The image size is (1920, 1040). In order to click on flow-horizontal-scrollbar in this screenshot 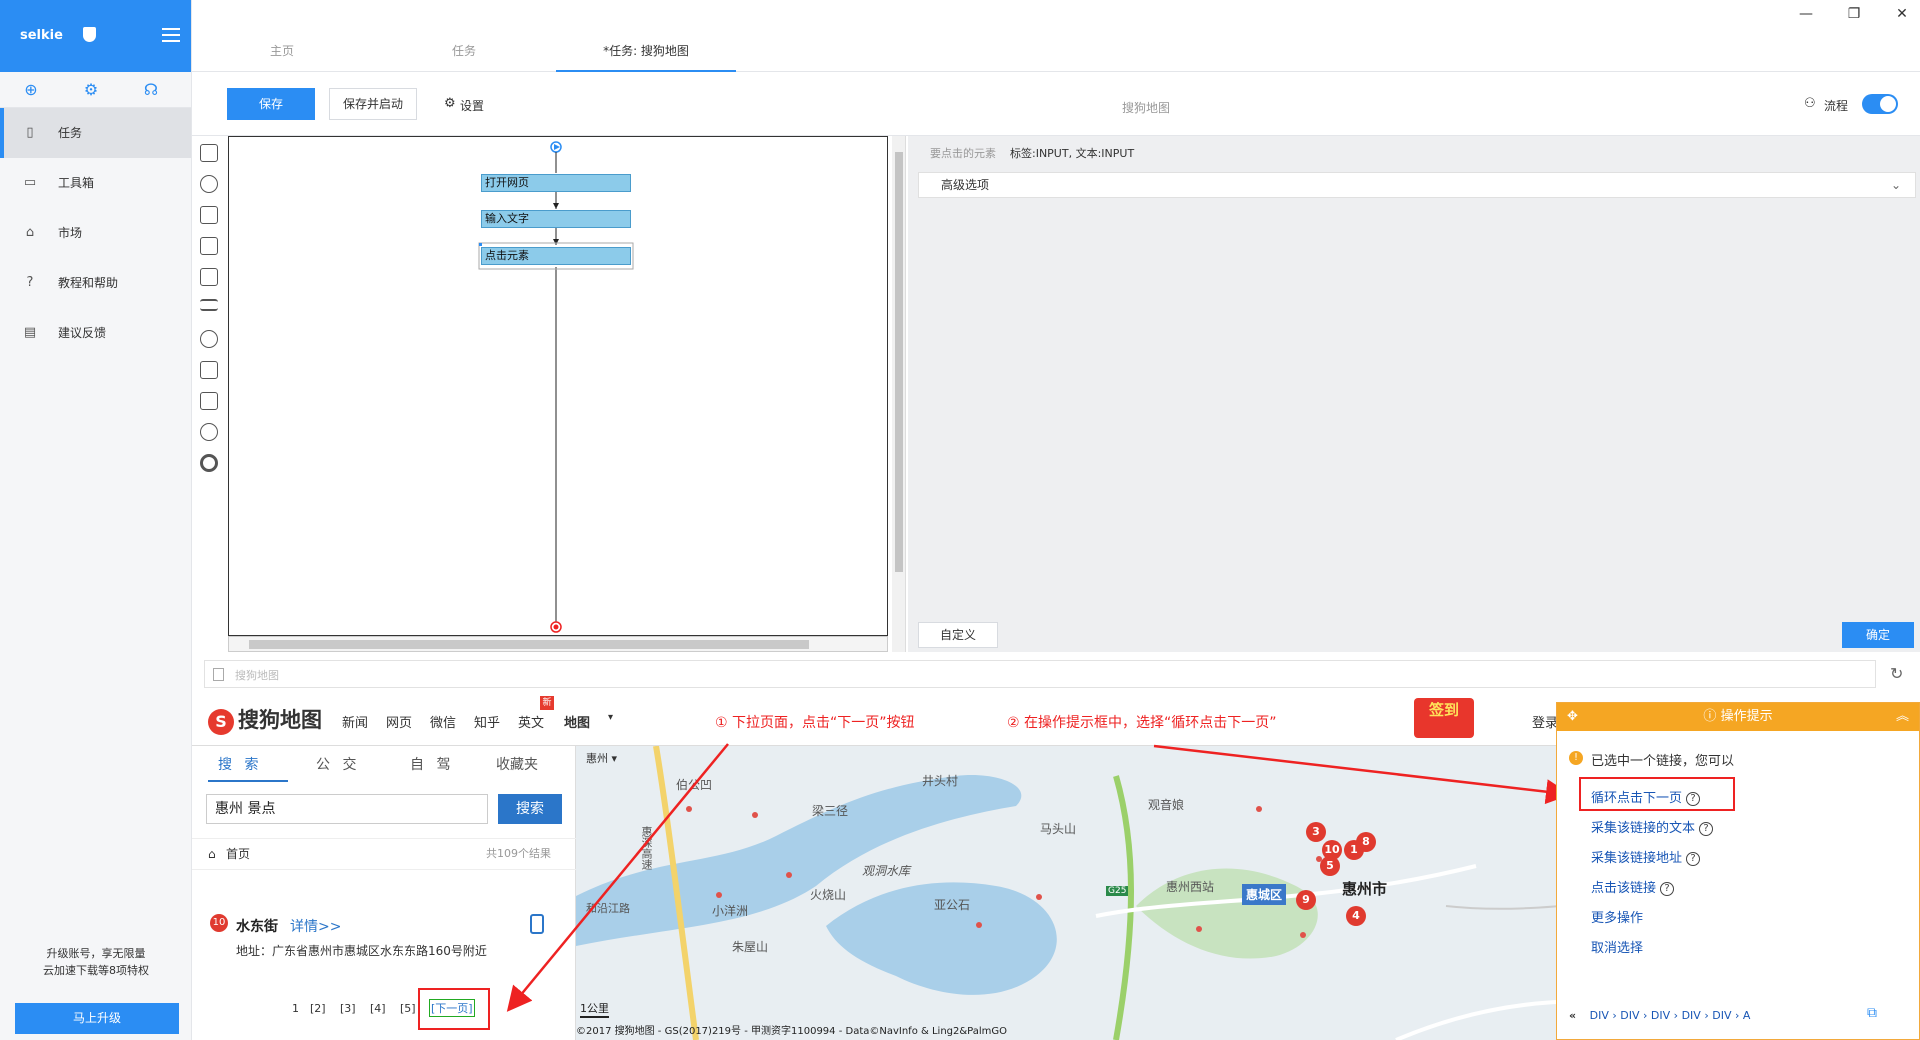, I will do `click(558, 644)`.